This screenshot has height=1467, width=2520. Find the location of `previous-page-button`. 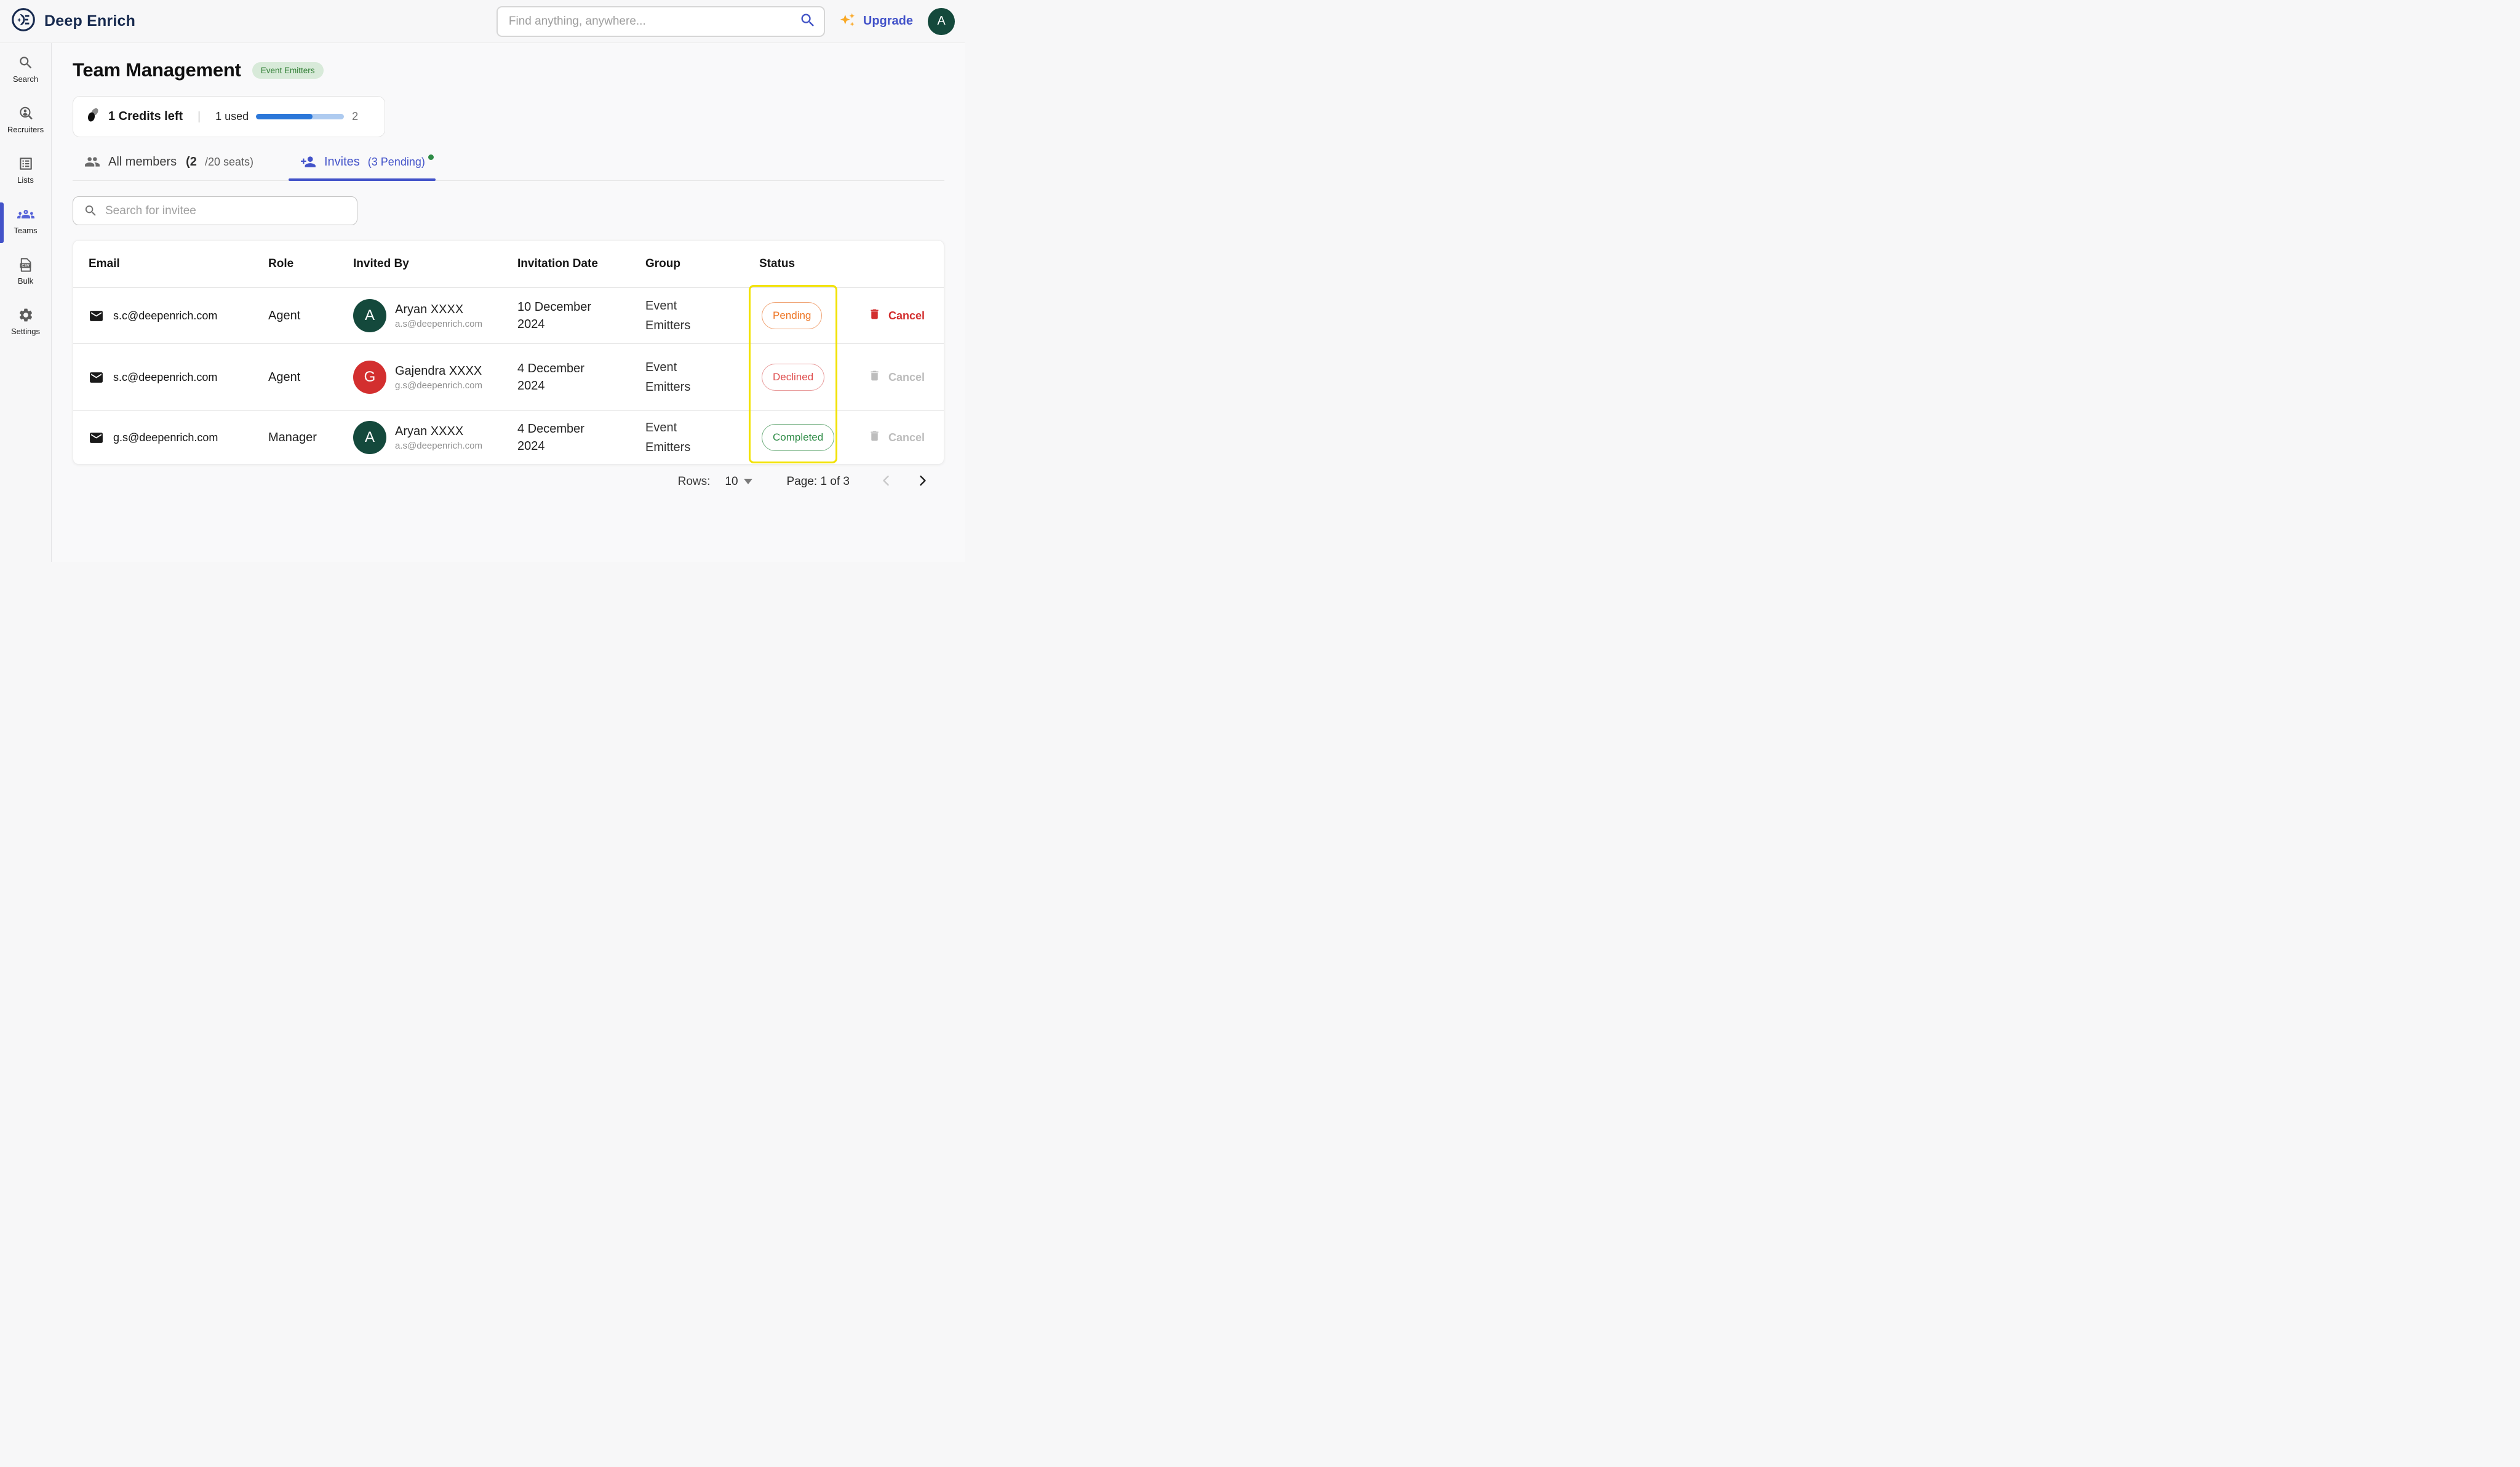

previous-page-button is located at coordinates (887, 481).